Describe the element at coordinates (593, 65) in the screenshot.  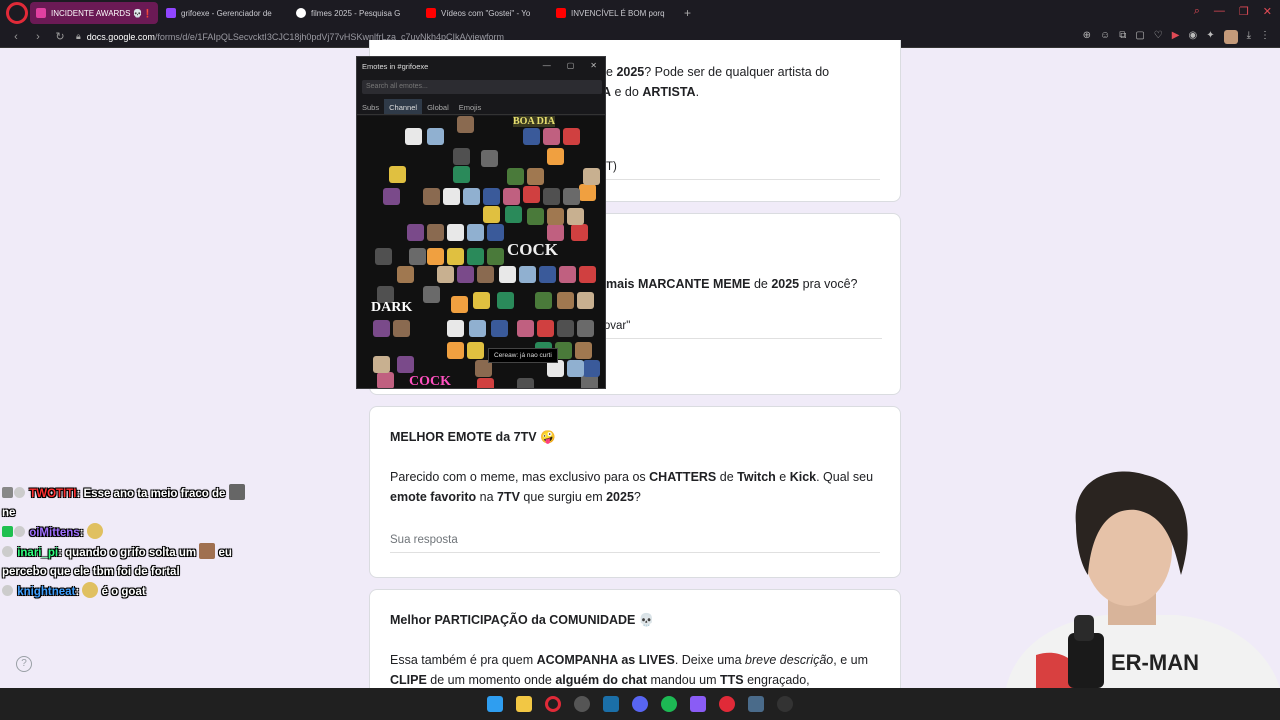
I see `close-icon: ✕` at that location.